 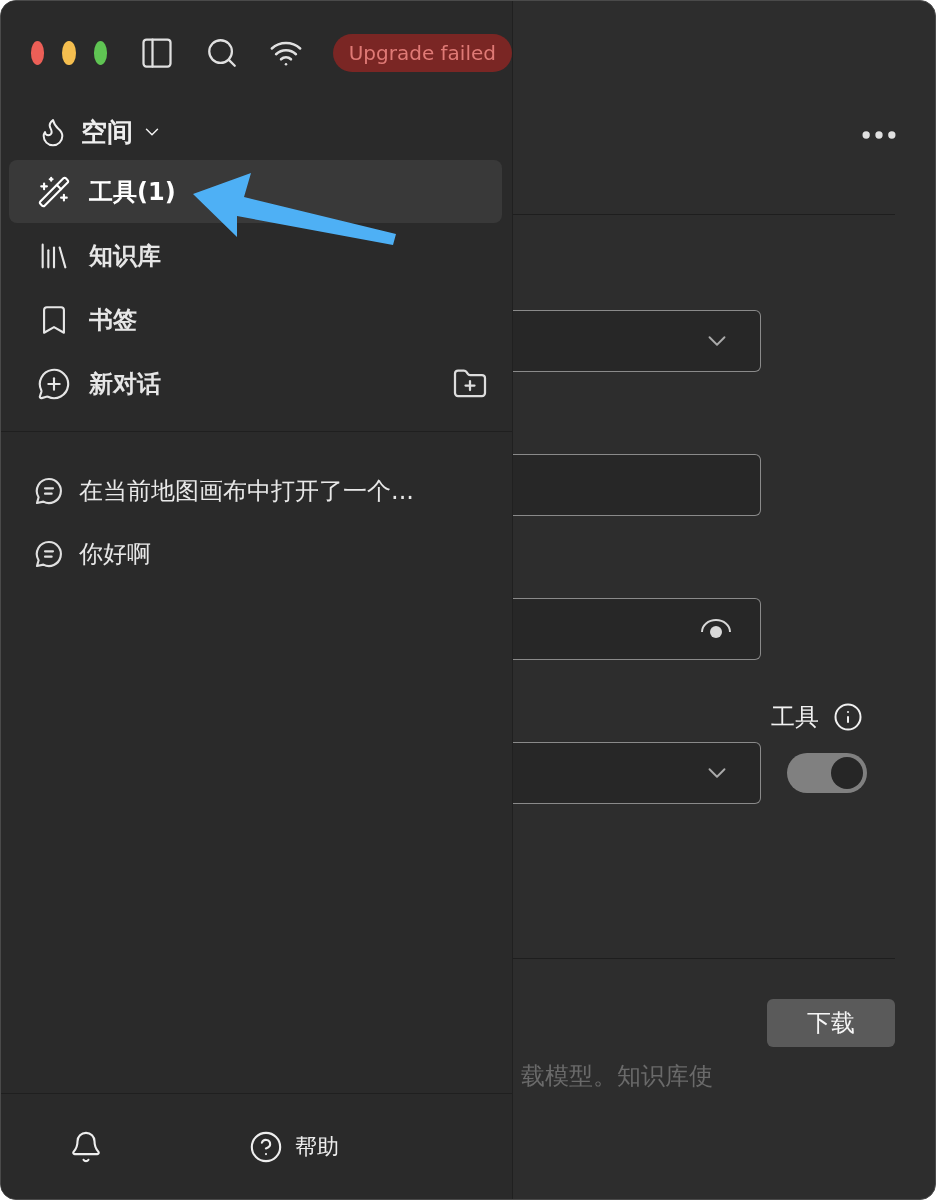 What do you see at coordinates (54, 383) in the screenshot?
I see `chat-plus-icon` at bounding box center [54, 383].